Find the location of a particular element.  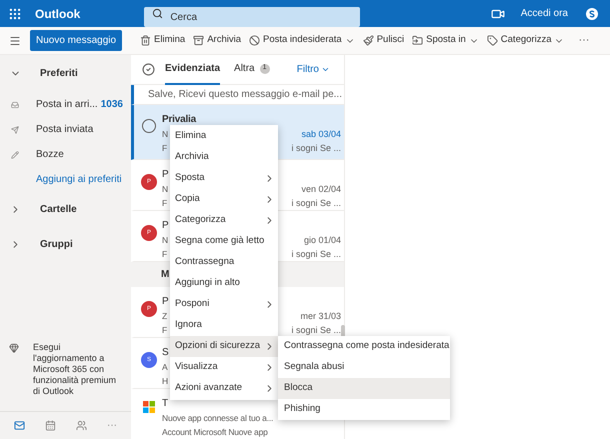

message-preview: H is located at coordinates (165, 381).